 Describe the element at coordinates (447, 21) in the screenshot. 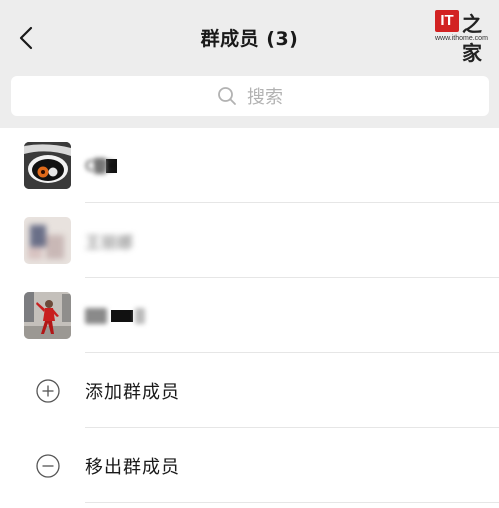

I see `logo-it-badge: IT` at that location.